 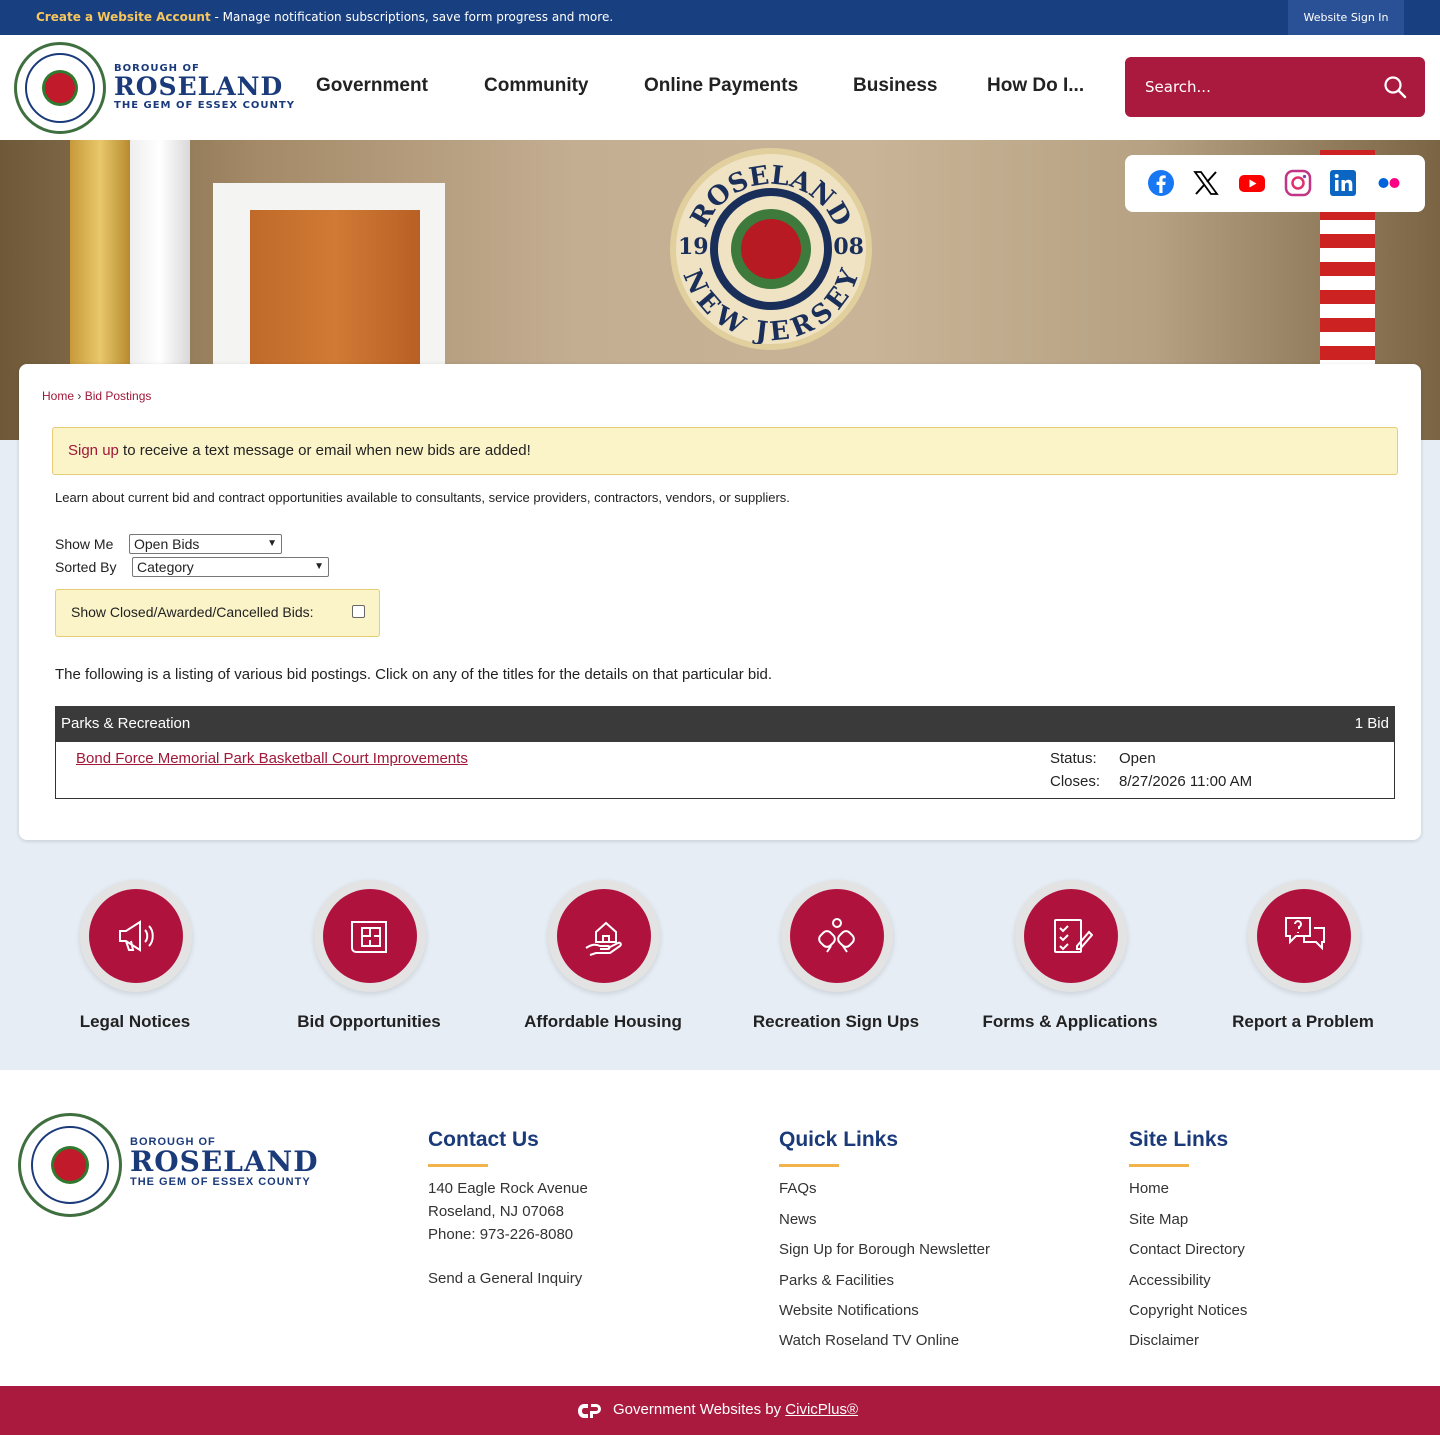 I want to click on footer-link-parks: Parks & Facilities, so click(x=836, y=1280).